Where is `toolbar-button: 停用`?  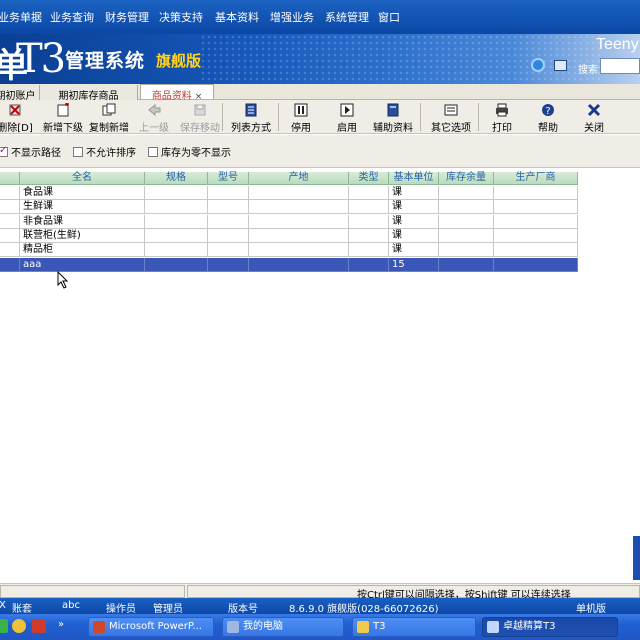
toolbar-button: 停用 is located at coordinates (301, 118).